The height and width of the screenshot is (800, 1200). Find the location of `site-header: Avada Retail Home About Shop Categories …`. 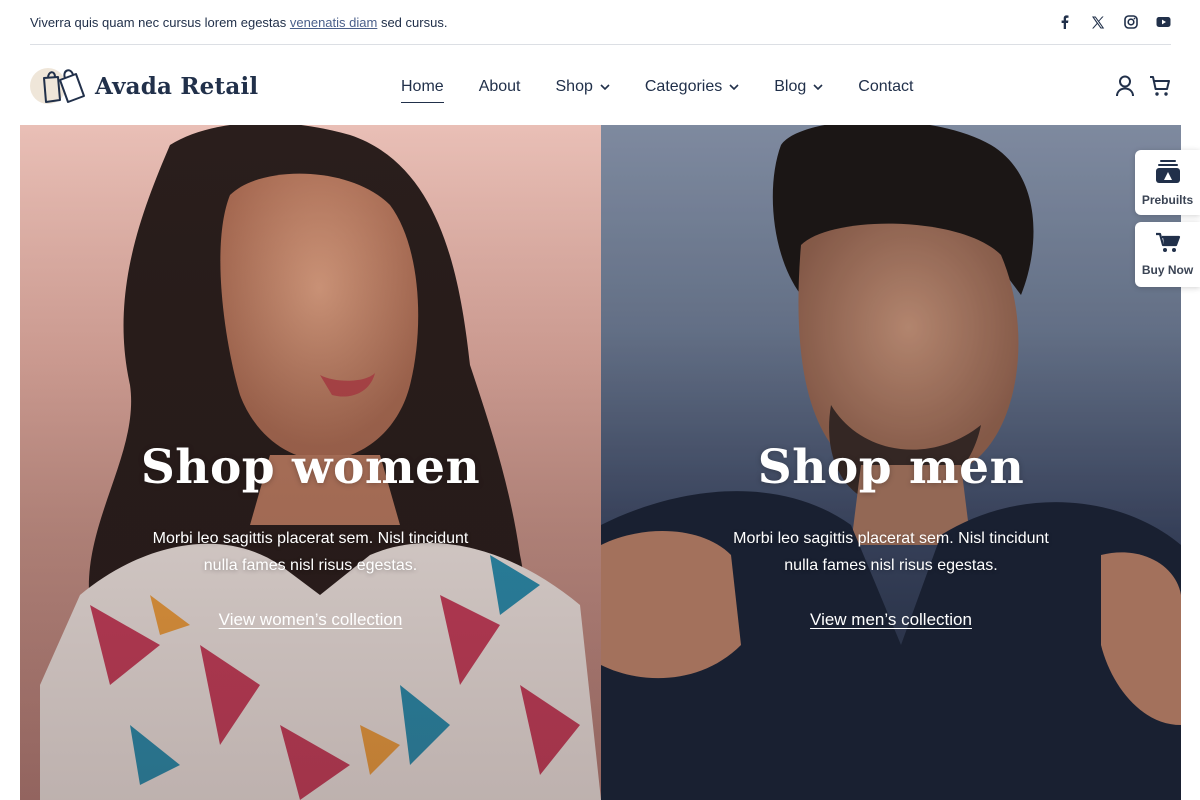

site-header: Avada Retail Home About Shop Categories … is located at coordinates (600, 85).